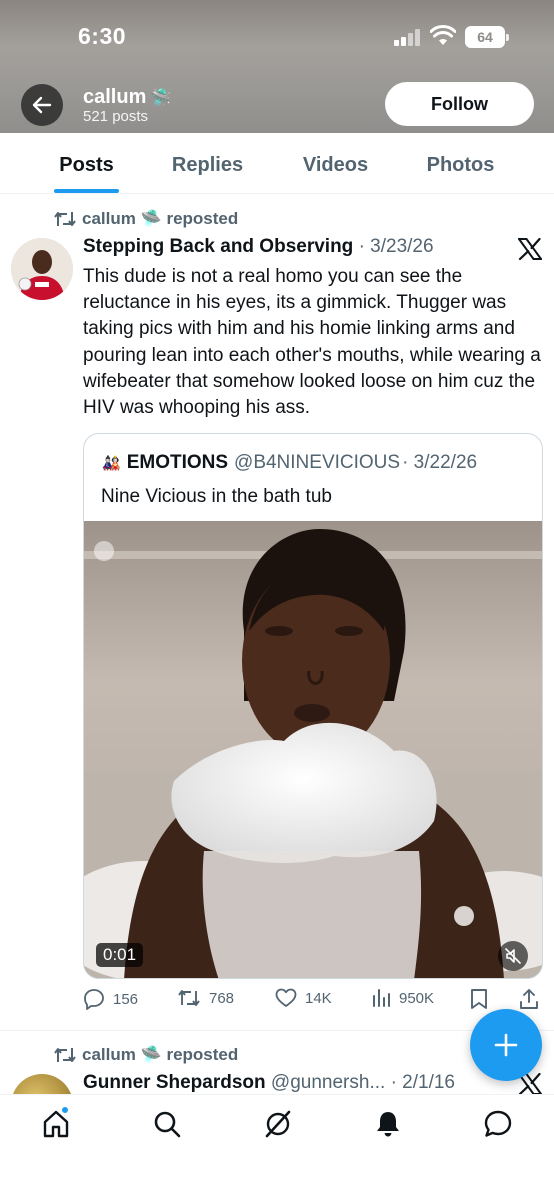  What do you see at coordinates (110, 999) in the screenshot?
I see `reply-button: 156` at bounding box center [110, 999].